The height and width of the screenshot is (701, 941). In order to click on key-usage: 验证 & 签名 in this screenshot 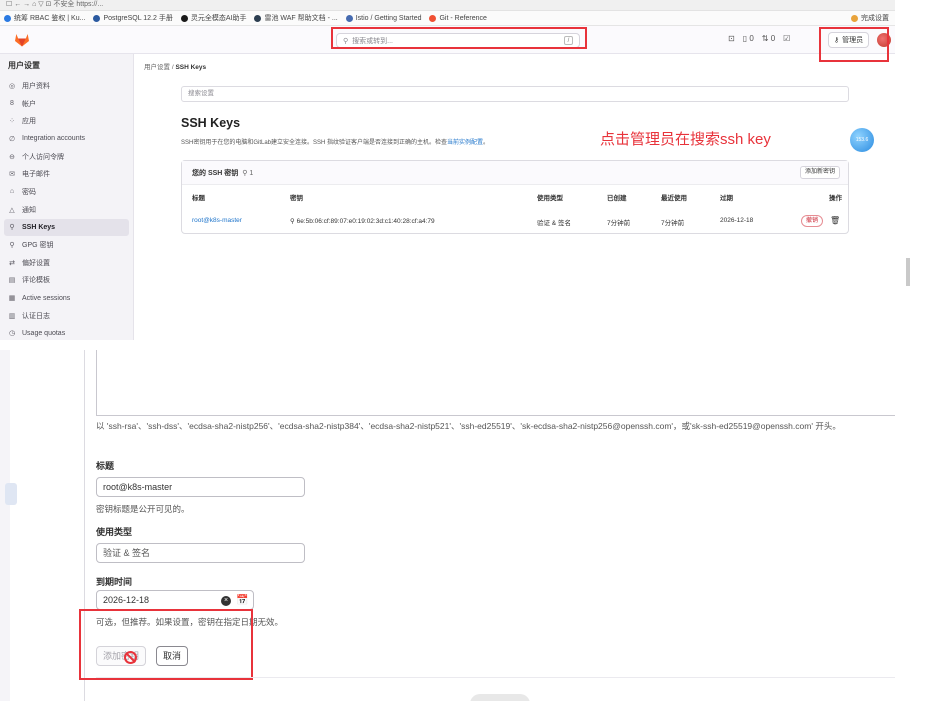, I will do `click(554, 223)`.